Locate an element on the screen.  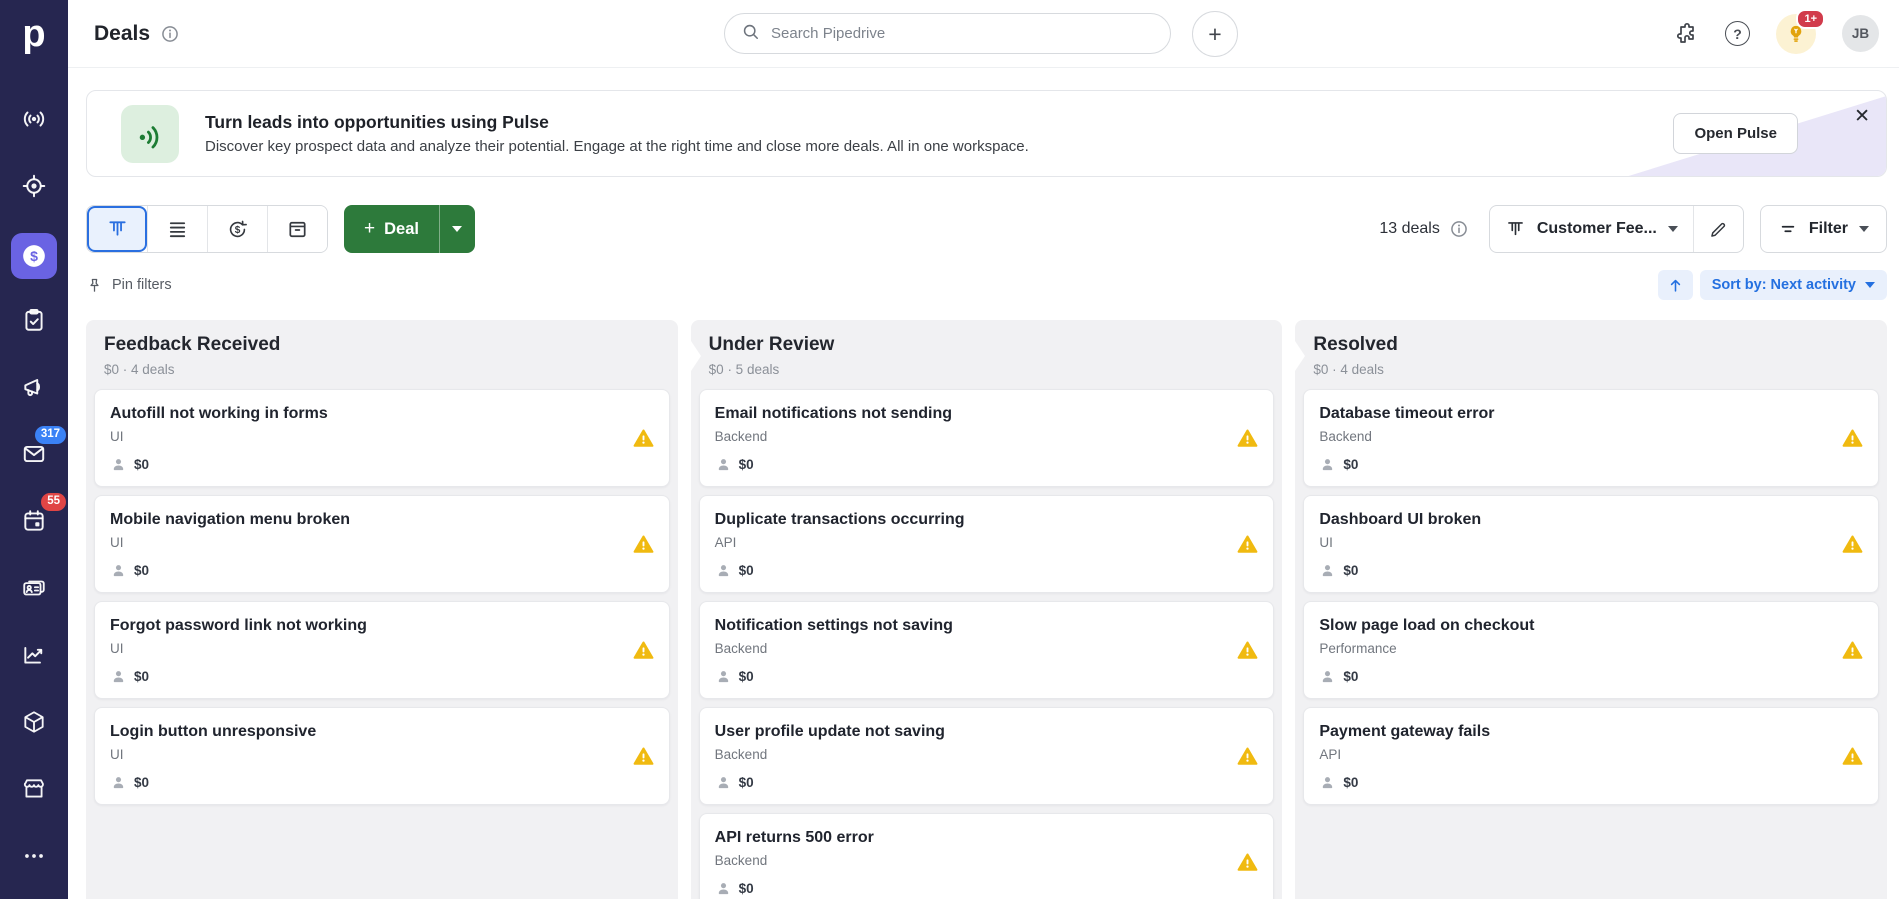
deal-title: Forgot password link not working is located at coordinates (238, 625).